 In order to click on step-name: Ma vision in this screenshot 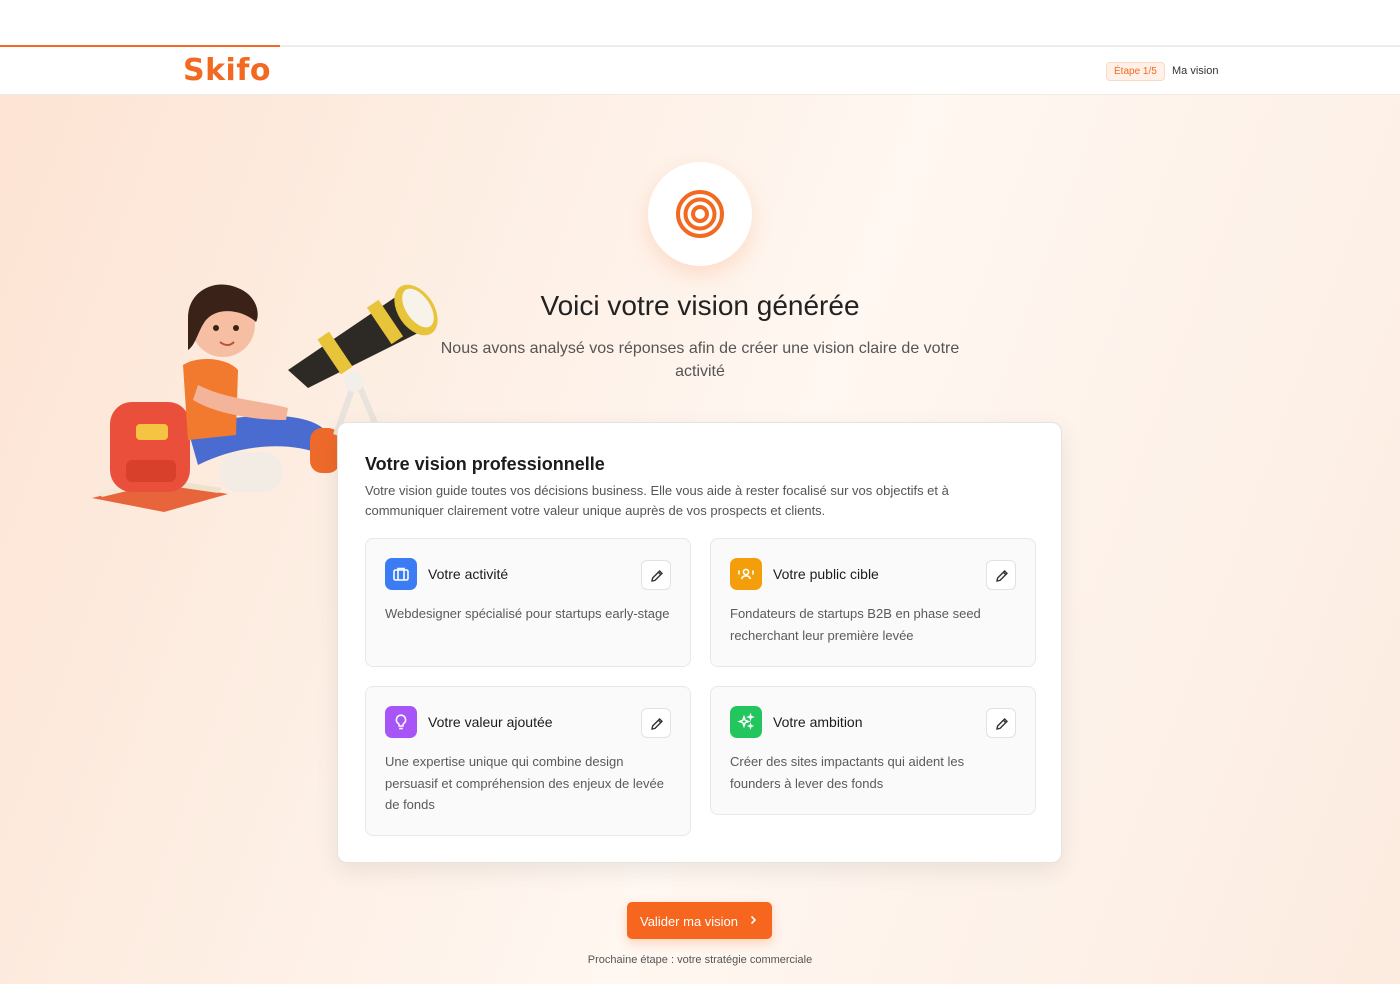, I will do `click(1195, 71)`.